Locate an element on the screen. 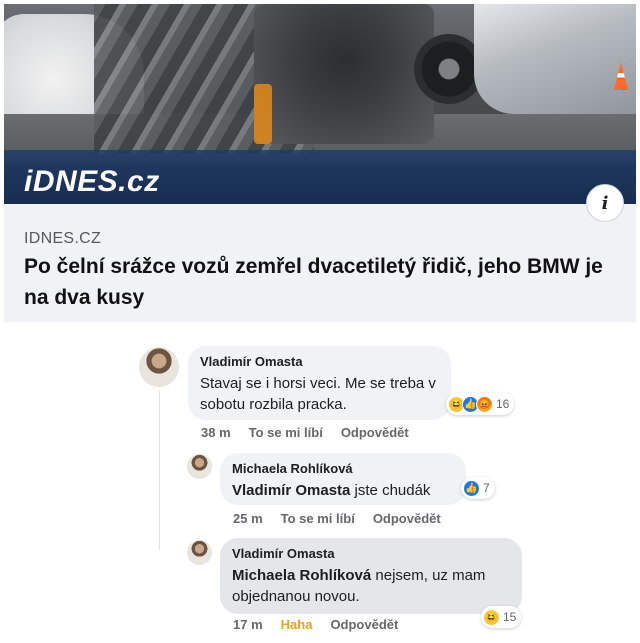 This screenshot has height=643, width=640. comment-author: Michaela Rohlíková is located at coordinates (343, 468).